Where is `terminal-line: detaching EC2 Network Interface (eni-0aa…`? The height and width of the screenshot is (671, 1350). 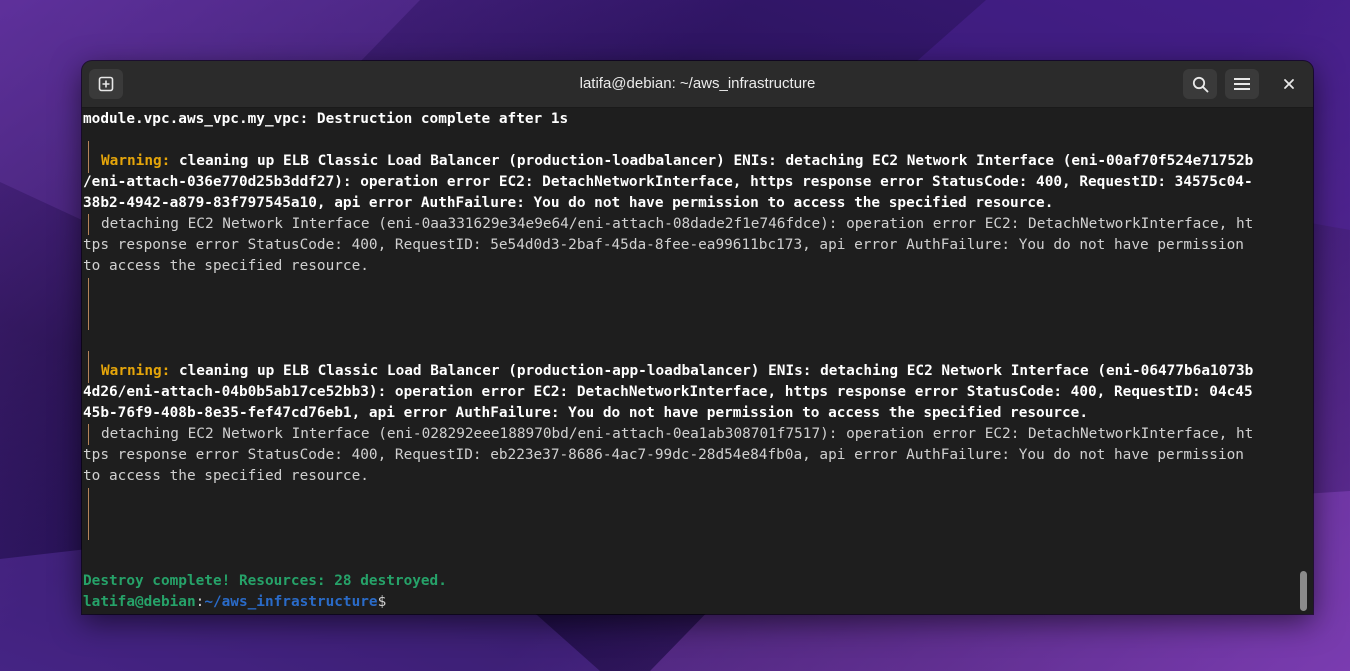 terminal-line: detaching EC2 Network Interface (eni-0aa… is located at coordinates (677, 224).